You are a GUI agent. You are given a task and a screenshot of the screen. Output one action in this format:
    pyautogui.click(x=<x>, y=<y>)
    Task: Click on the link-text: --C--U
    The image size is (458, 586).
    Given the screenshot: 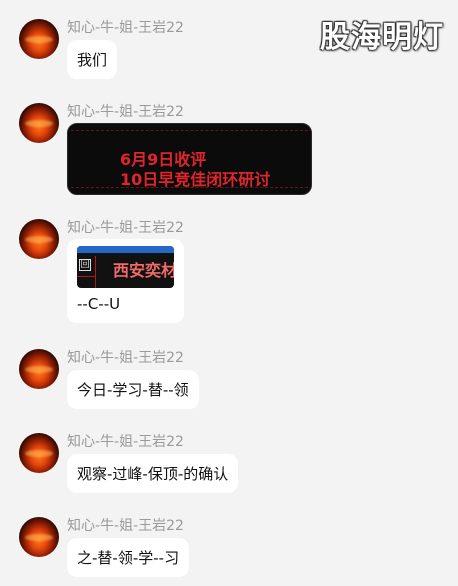 What is the action you would take?
    pyautogui.click(x=99, y=304)
    